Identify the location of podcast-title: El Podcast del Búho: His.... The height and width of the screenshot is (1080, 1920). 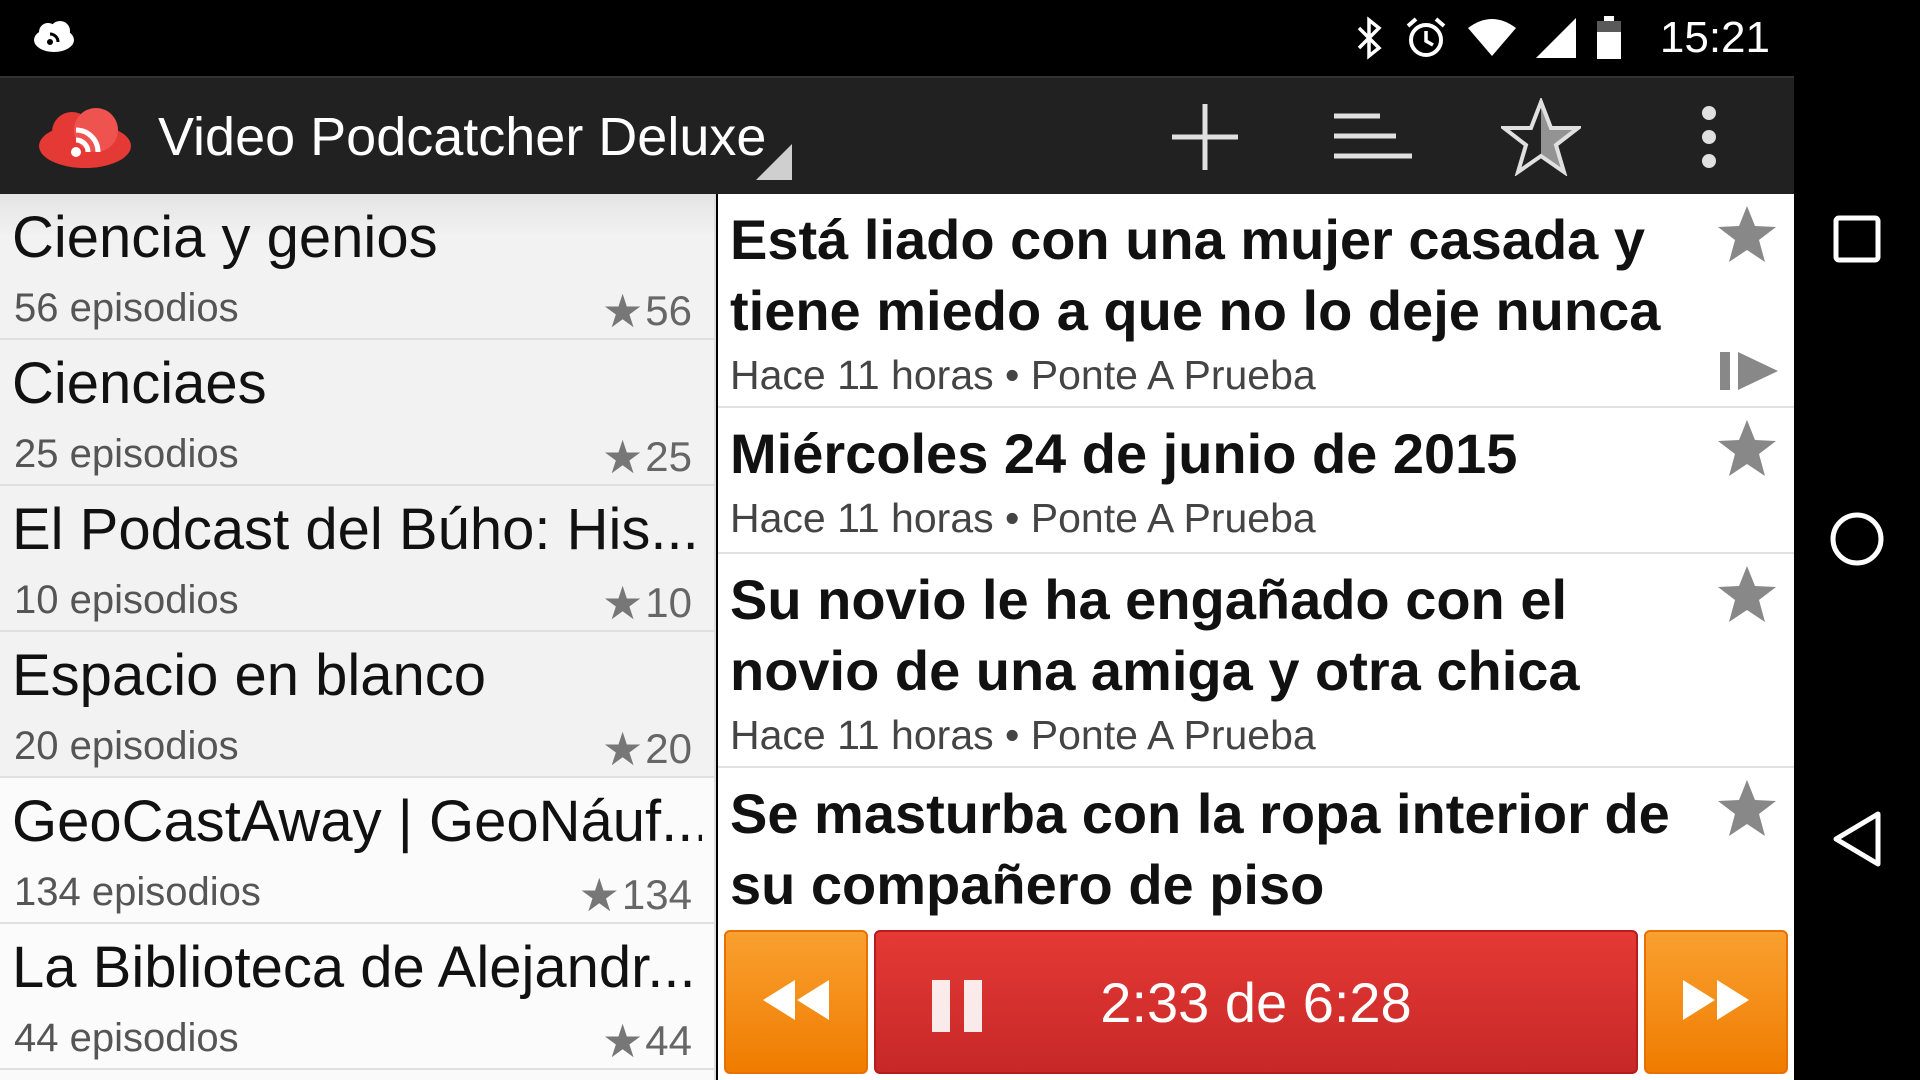
(355, 529).